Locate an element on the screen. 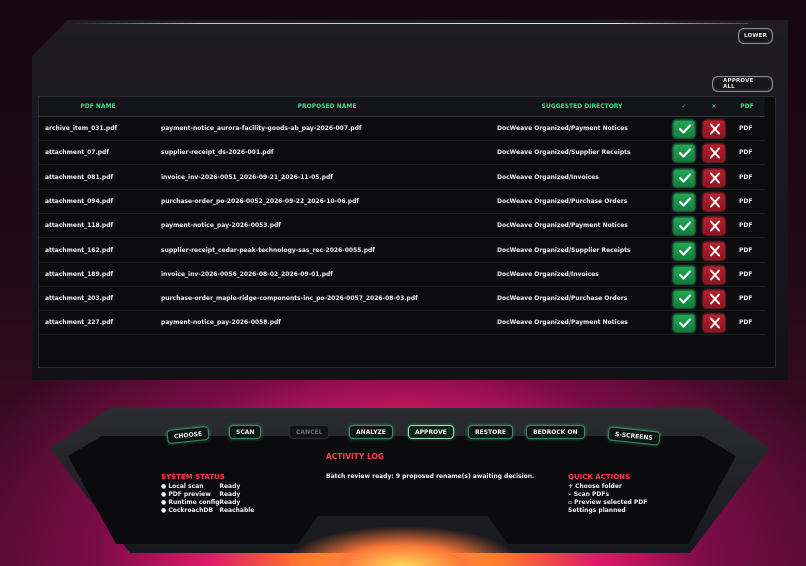  quick-action-settings: Settings planned is located at coordinates (597, 510).